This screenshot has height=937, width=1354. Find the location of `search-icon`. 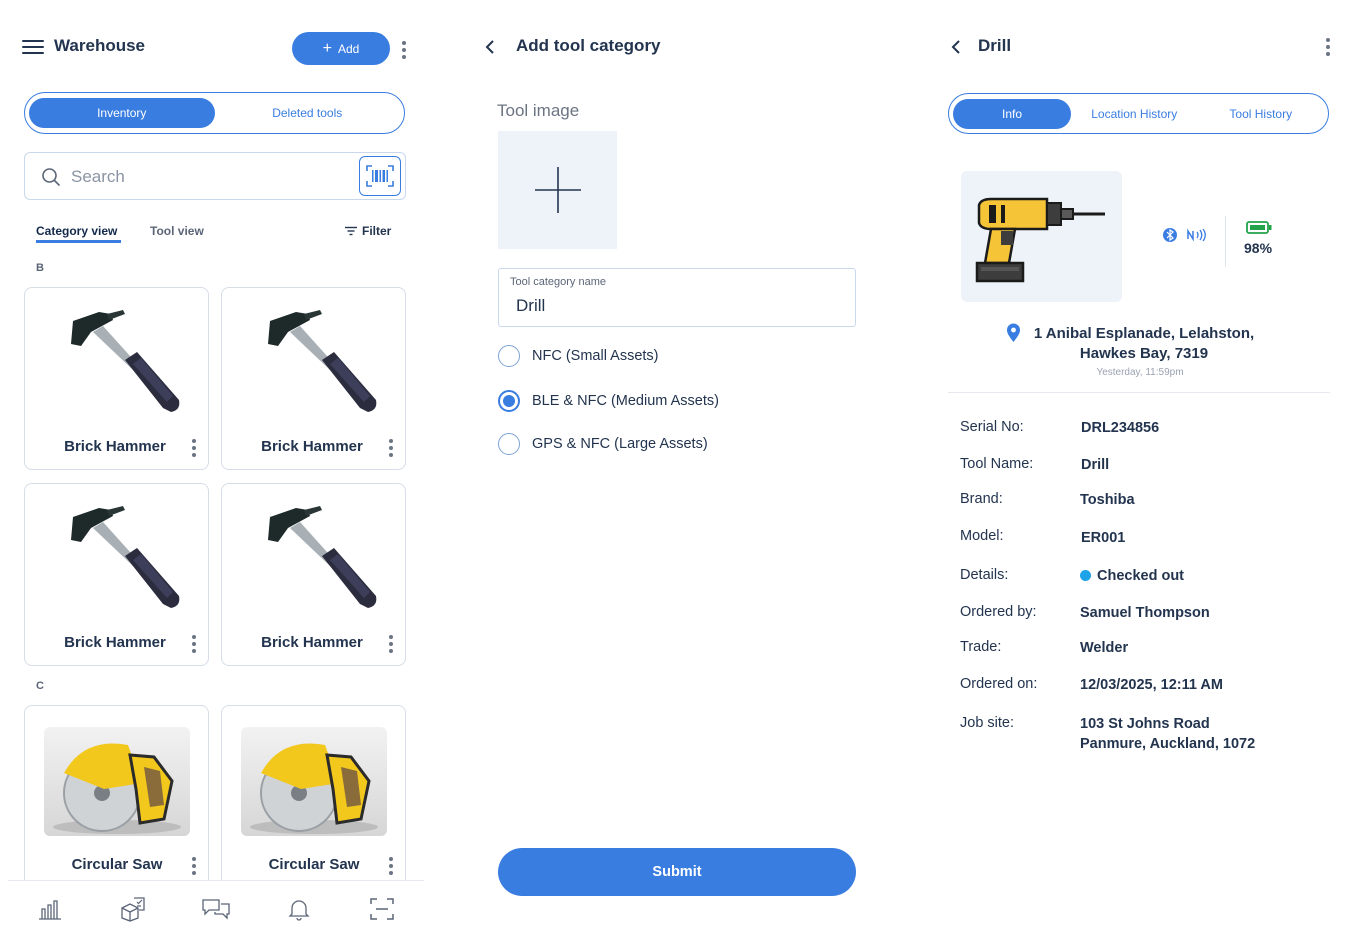

search-icon is located at coordinates (51, 177).